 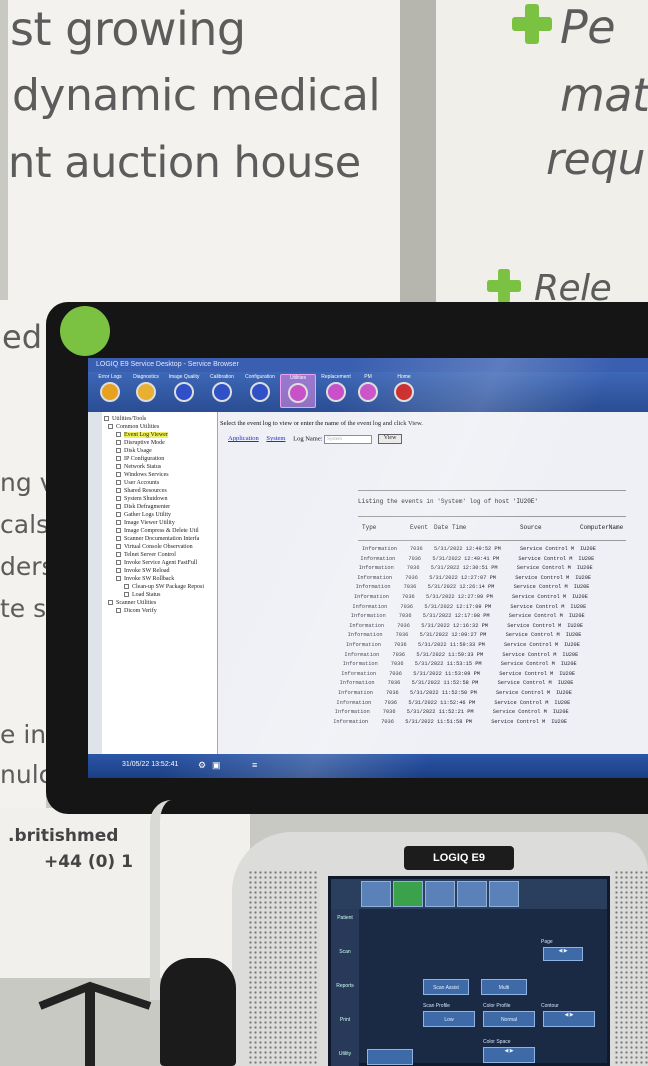 I want to click on toolbar-calibration: Calibration, so click(x=222, y=388).